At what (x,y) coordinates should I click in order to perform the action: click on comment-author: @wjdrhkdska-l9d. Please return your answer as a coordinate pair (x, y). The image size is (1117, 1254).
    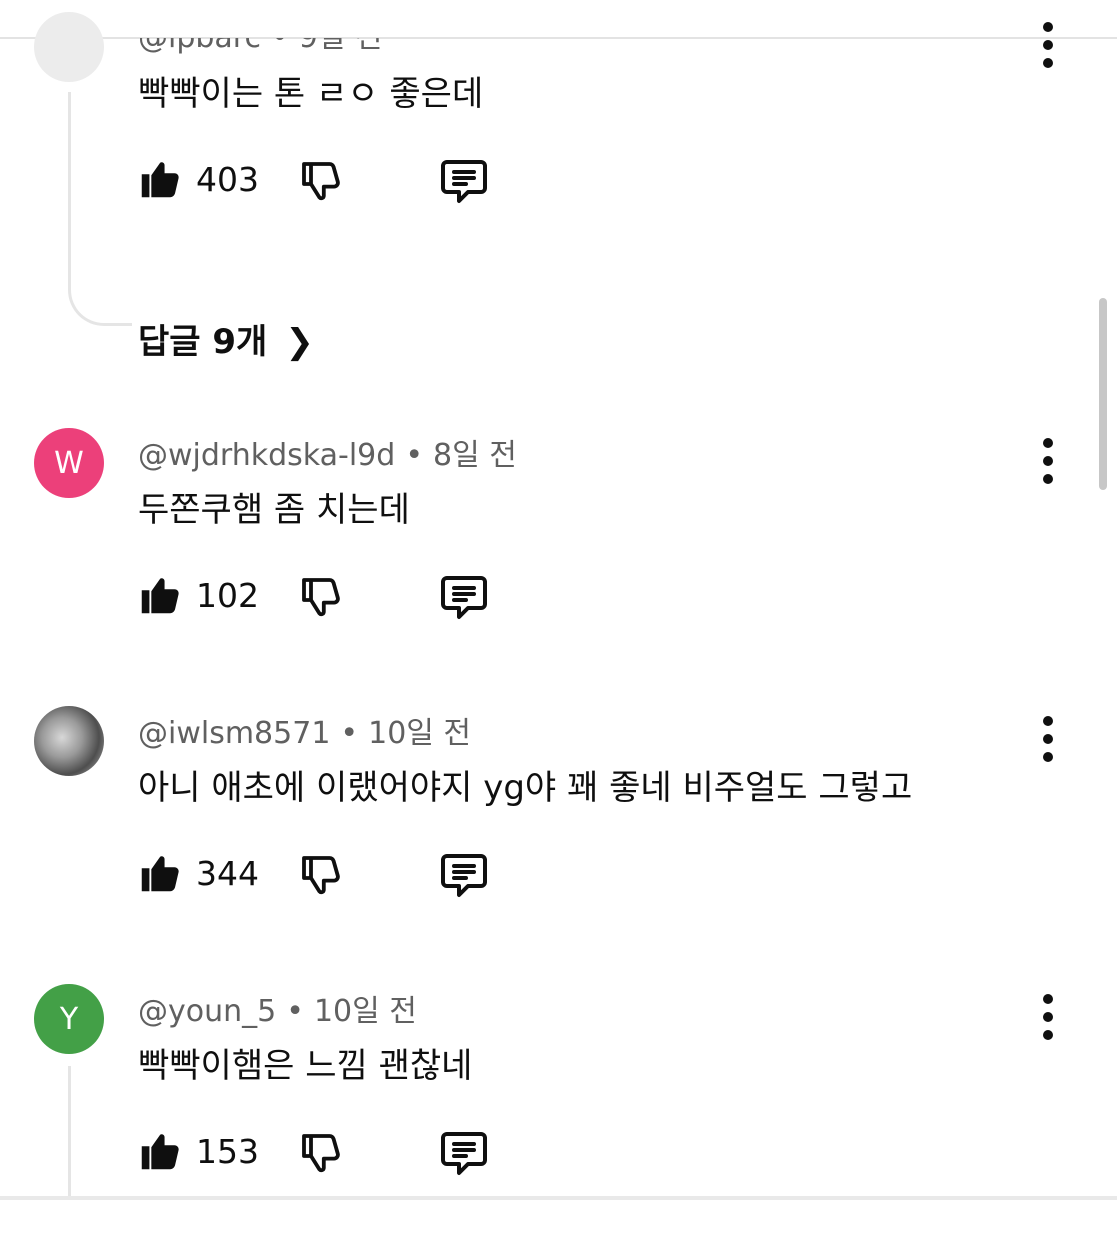
    Looking at the image, I should click on (266, 455).